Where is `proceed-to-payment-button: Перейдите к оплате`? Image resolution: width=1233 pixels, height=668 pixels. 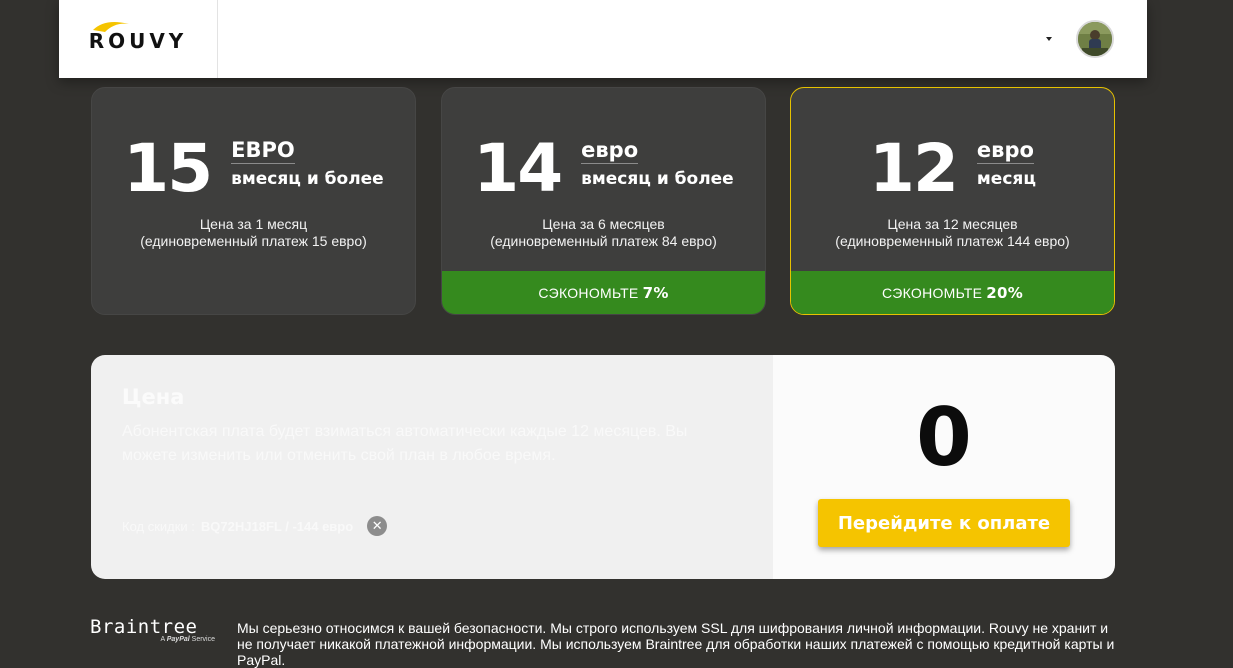
proceed-to-payment-button: Перейдите к оплате is located at coordinates (944, 523).